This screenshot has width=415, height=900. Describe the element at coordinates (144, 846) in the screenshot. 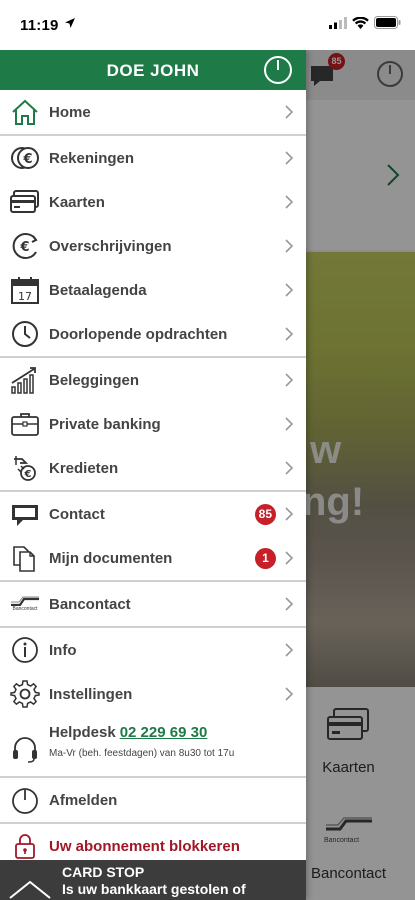

I see `menu-label: Uw abonnement blokkeren` at that location.